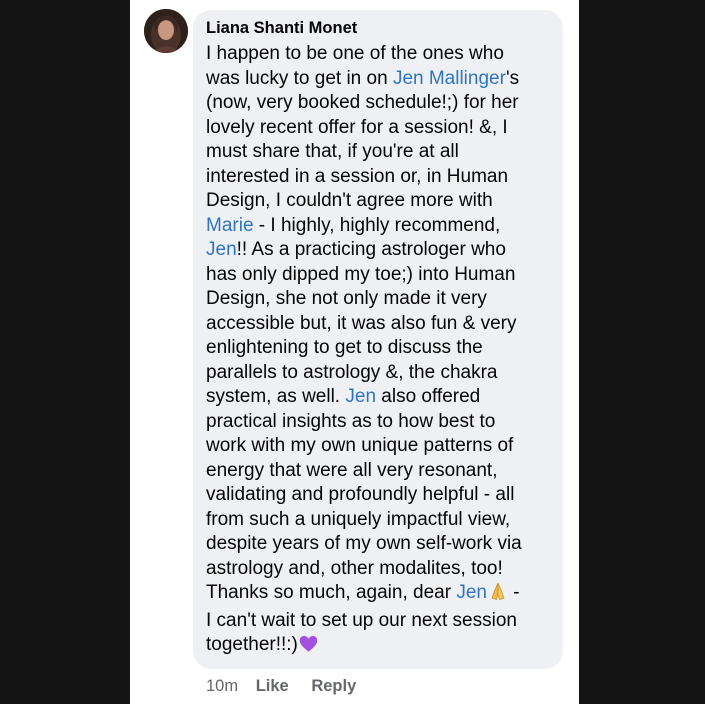 Image resolution: width=705 pixels, height=704 pixels. What do you see at coordinates (360, 494) in the screenshot?
I see `comment-text-segment: validating and profoundly helpful - all` at bounding box center [360, 494].